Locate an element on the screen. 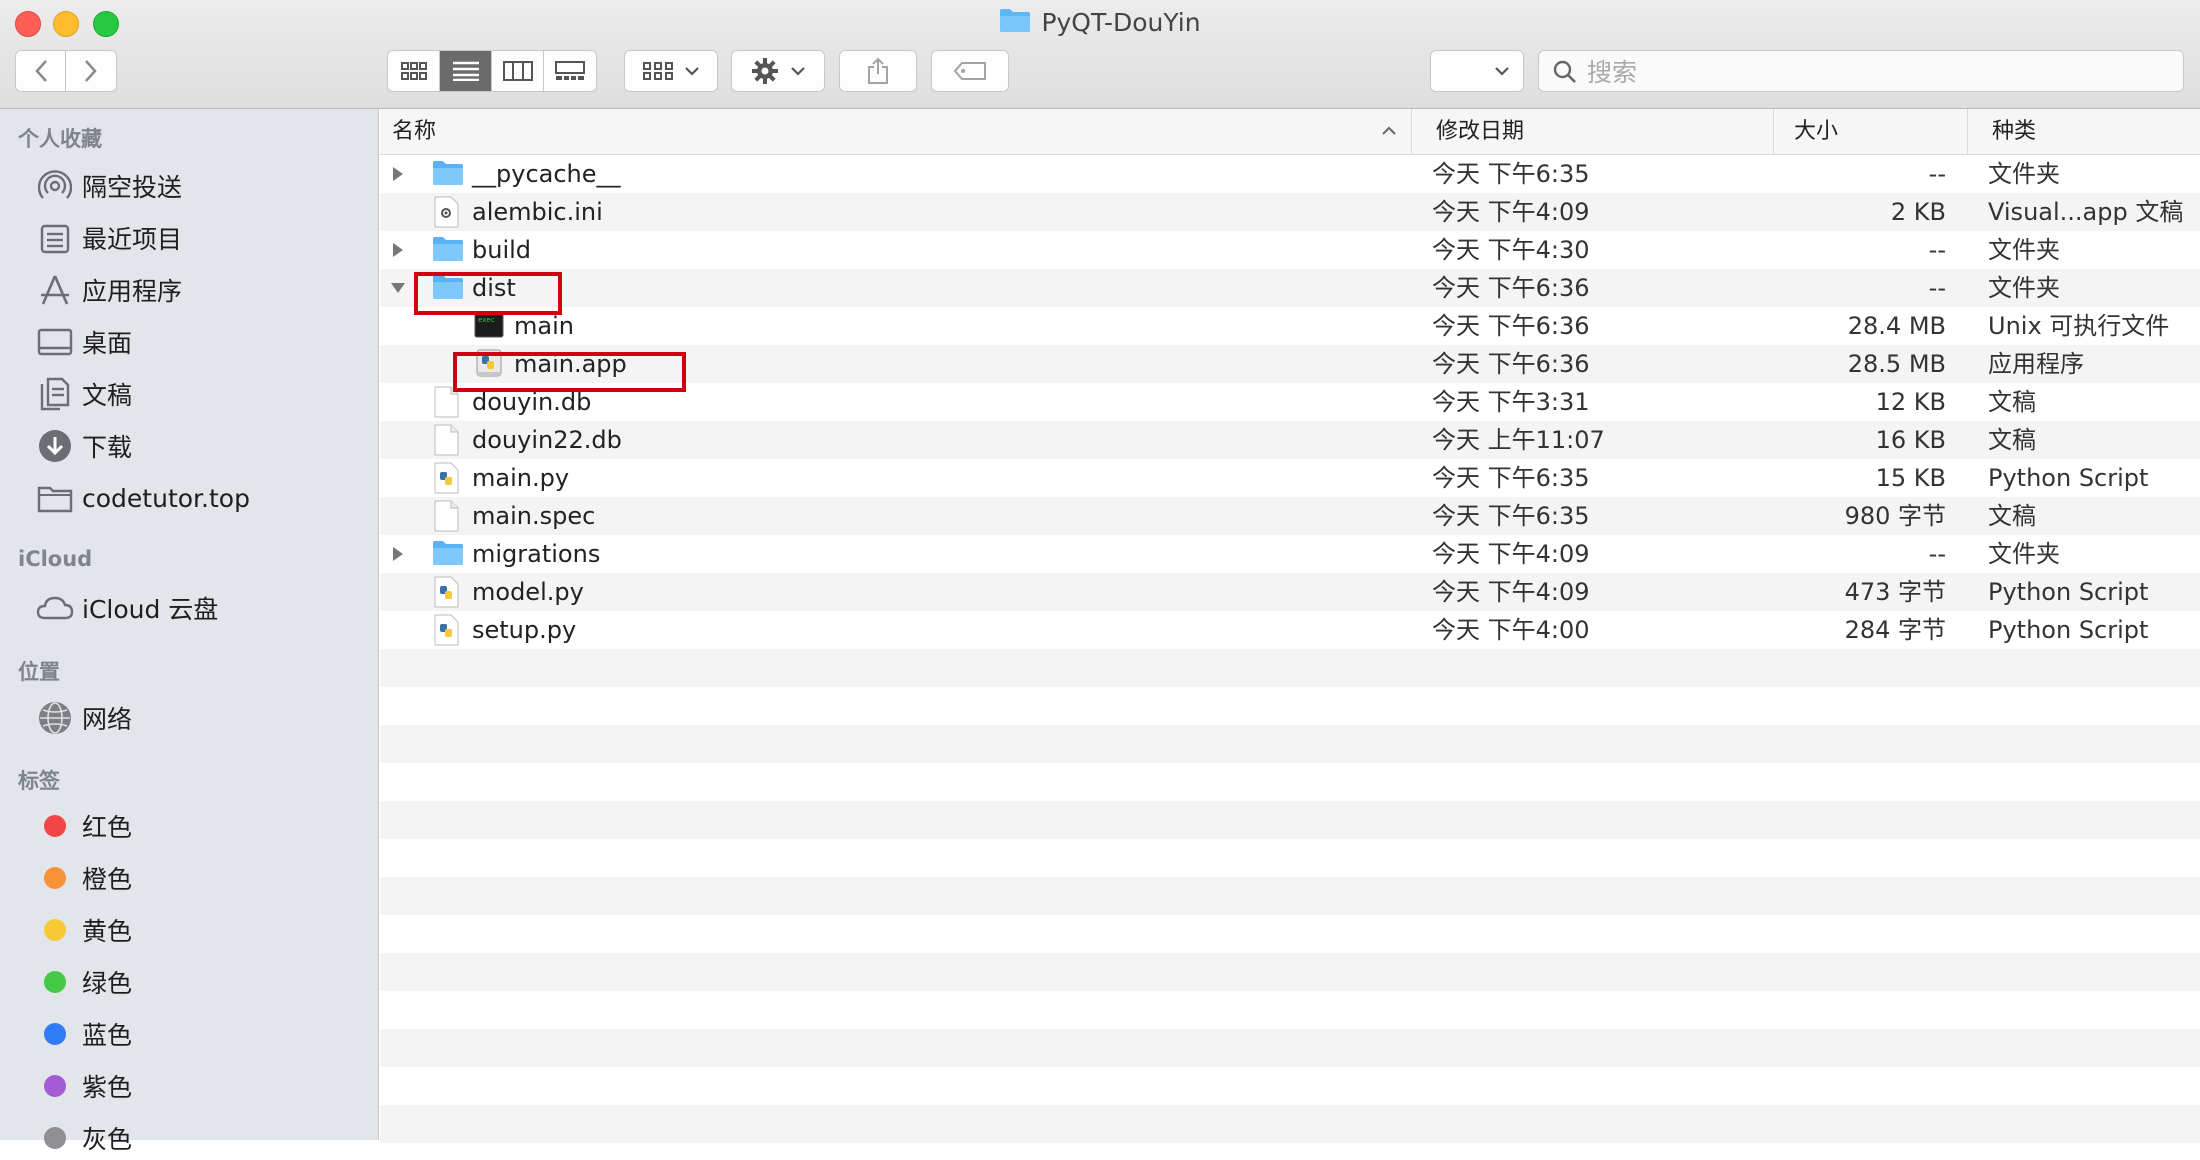 The height and width of the screenshot is (1160, 2200). column-header-kind: 种类 is located at coordinates (2084, 131).